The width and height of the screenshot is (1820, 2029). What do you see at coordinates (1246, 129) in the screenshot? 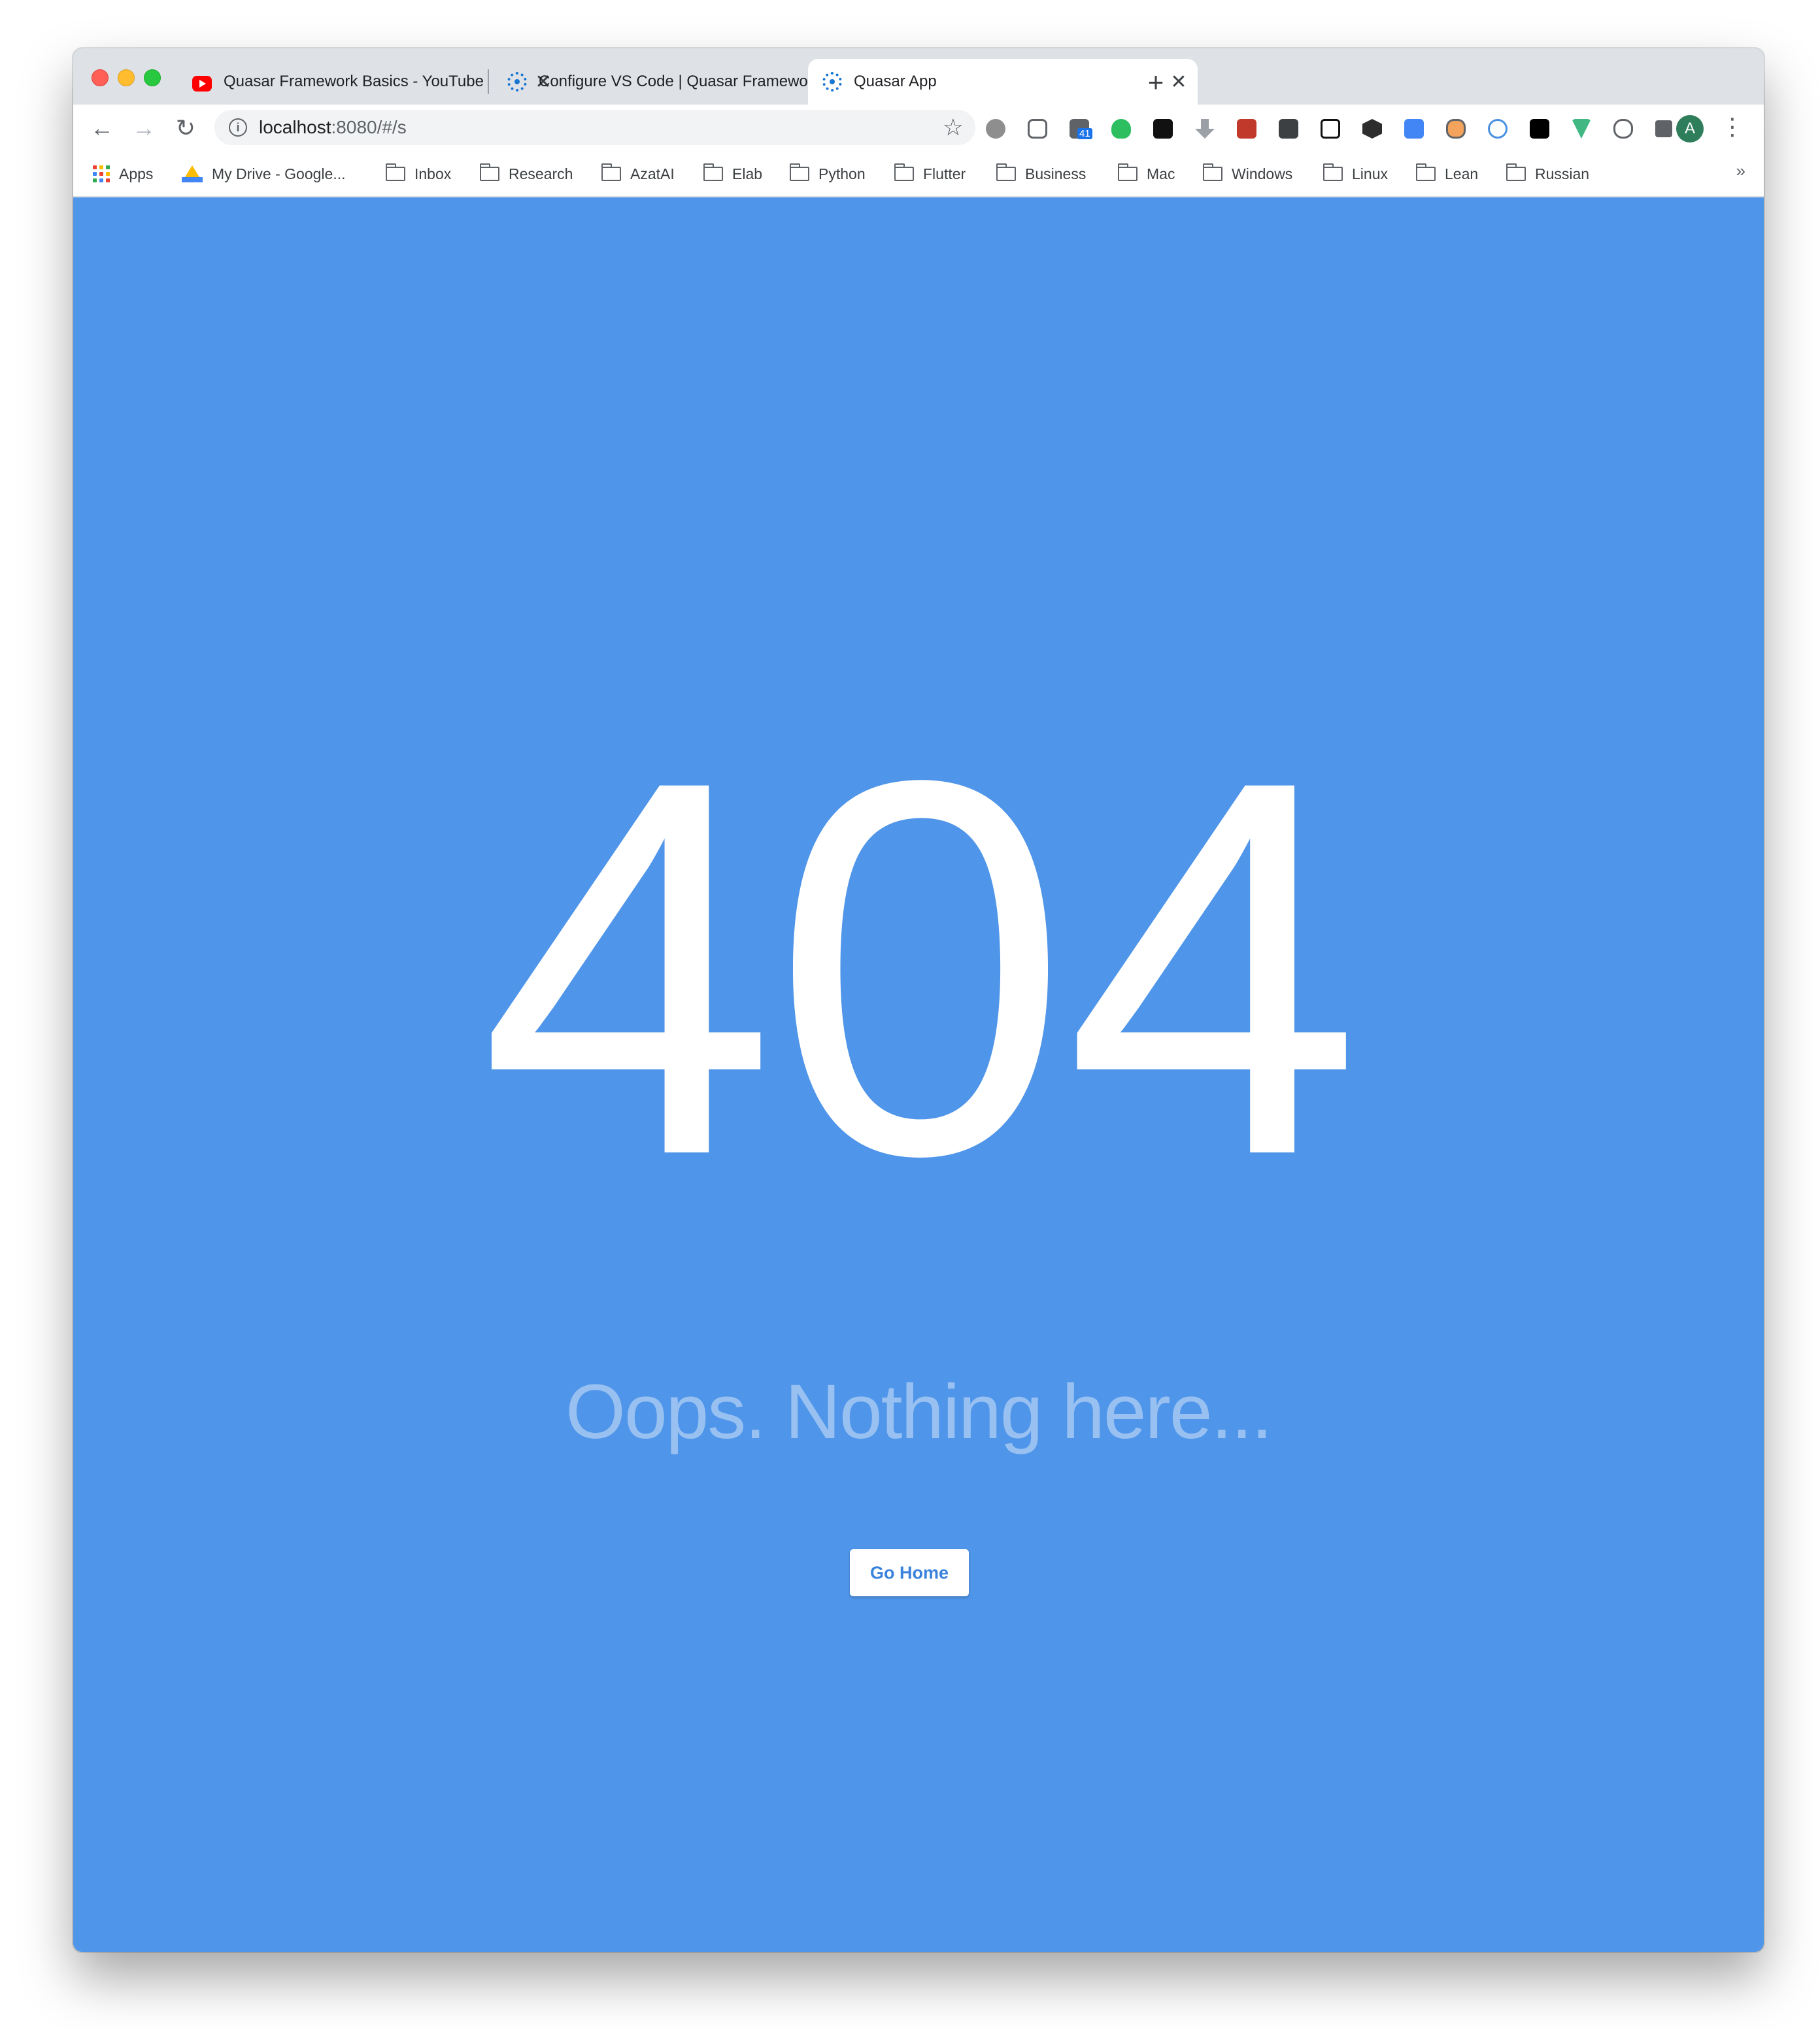
I see `red-book-extension-icon` at bounding box center [1246, 129].